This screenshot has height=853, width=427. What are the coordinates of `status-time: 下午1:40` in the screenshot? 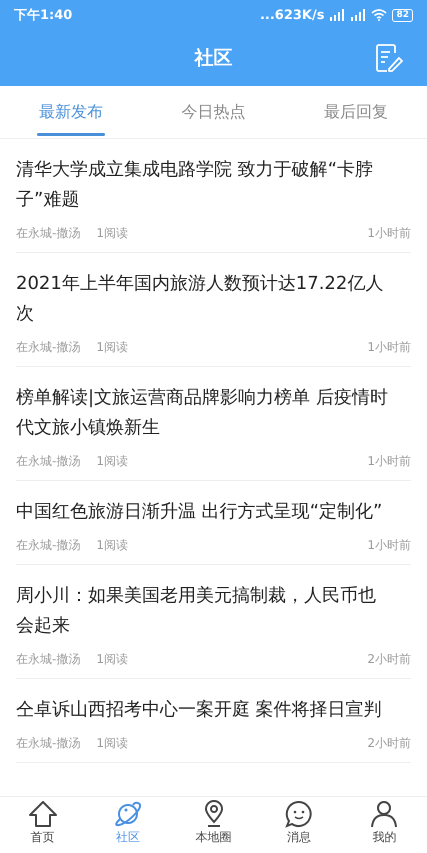 It's located at (43, 15).